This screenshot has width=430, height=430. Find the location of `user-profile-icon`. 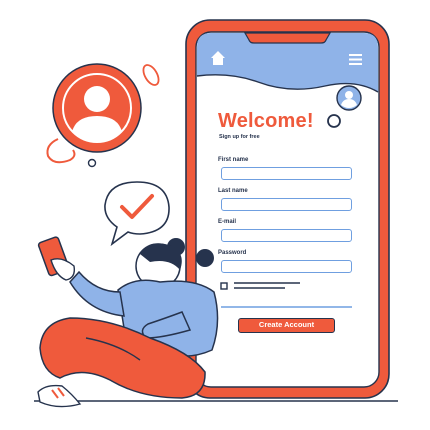

user-profile-icon is located at coordinates (97, 108).